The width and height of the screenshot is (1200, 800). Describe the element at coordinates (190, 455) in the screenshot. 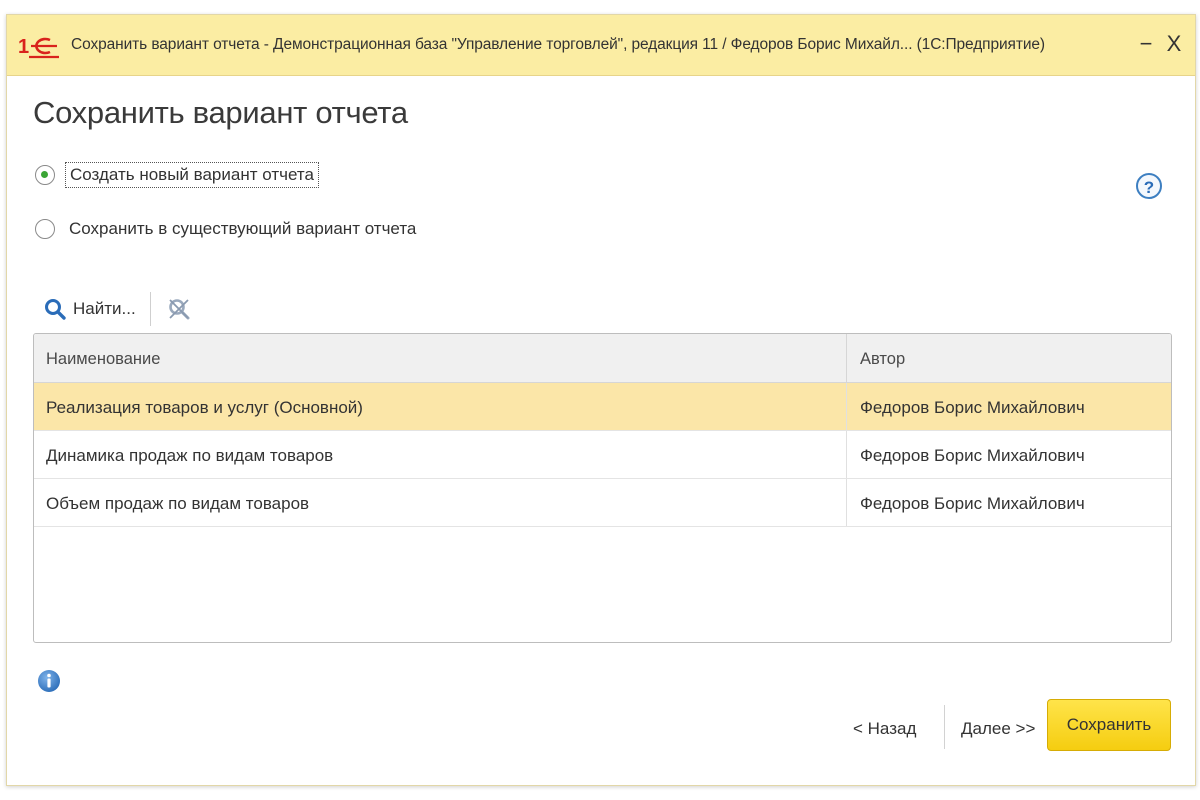

I see `cell-name: Динамика продаж по видам товаров` at that location.